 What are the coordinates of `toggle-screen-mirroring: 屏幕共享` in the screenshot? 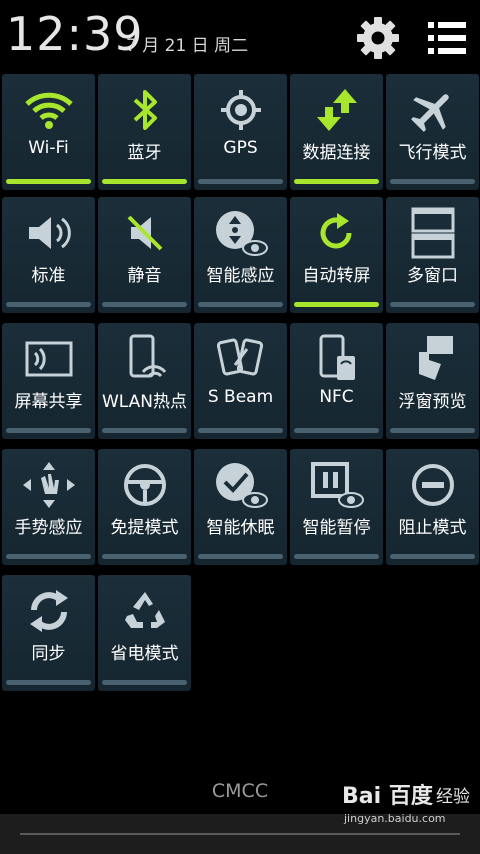 It's located at (48, 381).